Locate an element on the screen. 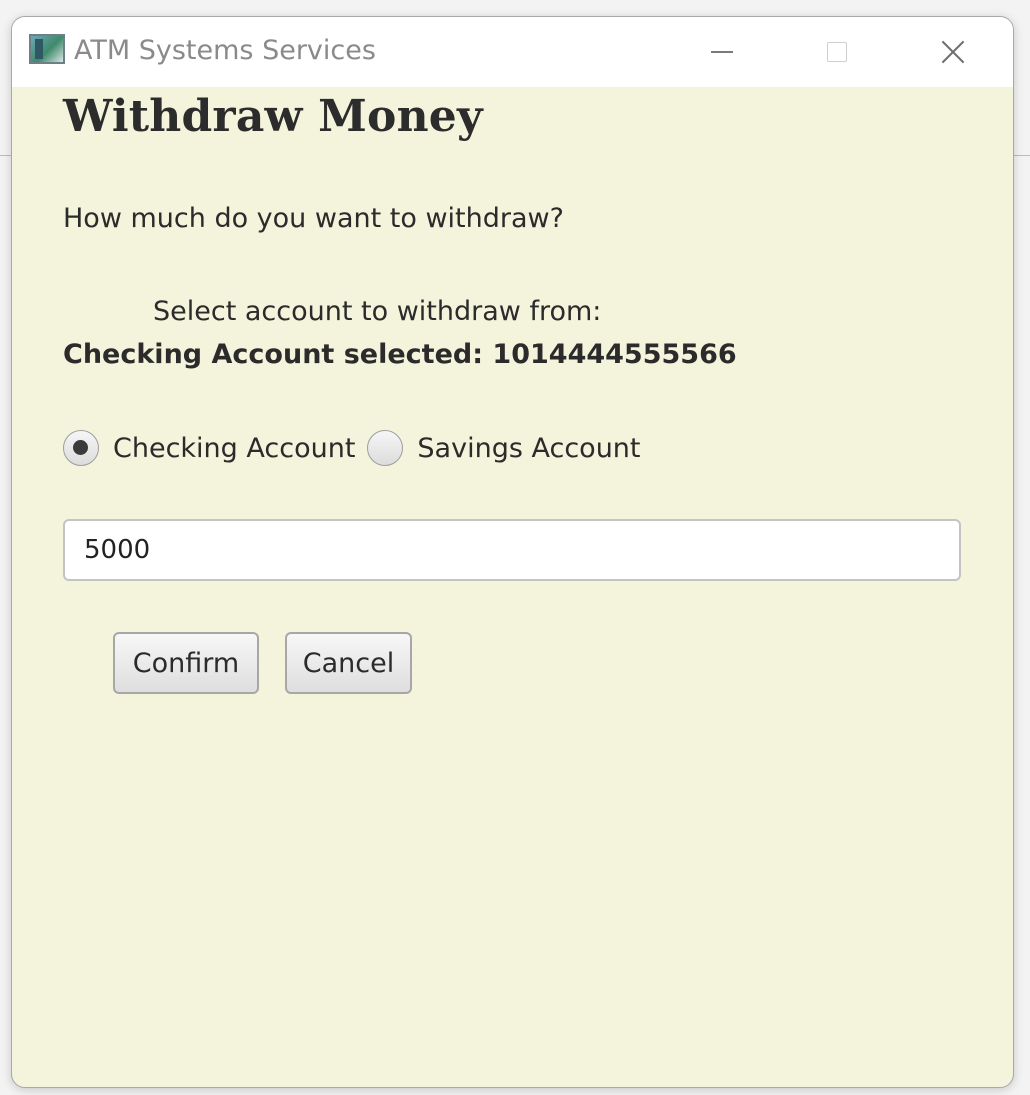 The height and width of the screenshot is (1095, 1030). savings-account-label: Savings Account is located at coordinates (529, 448).